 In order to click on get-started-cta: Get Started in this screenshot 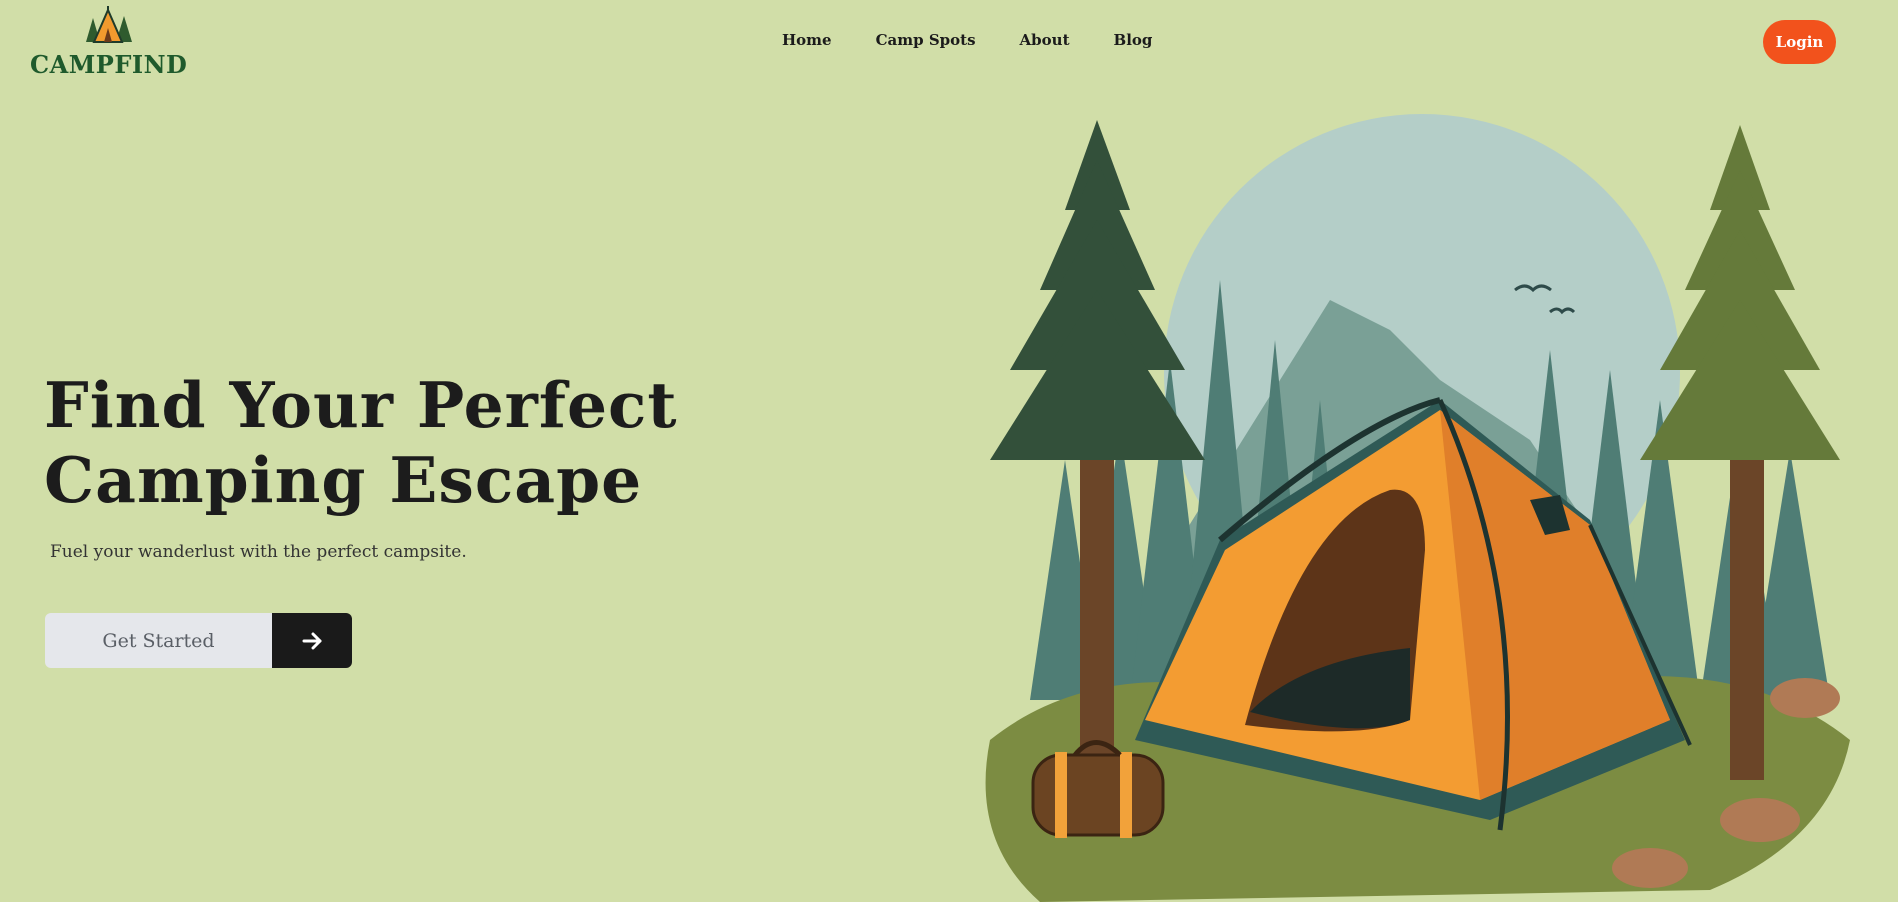, I will do `click(198, 640)`.